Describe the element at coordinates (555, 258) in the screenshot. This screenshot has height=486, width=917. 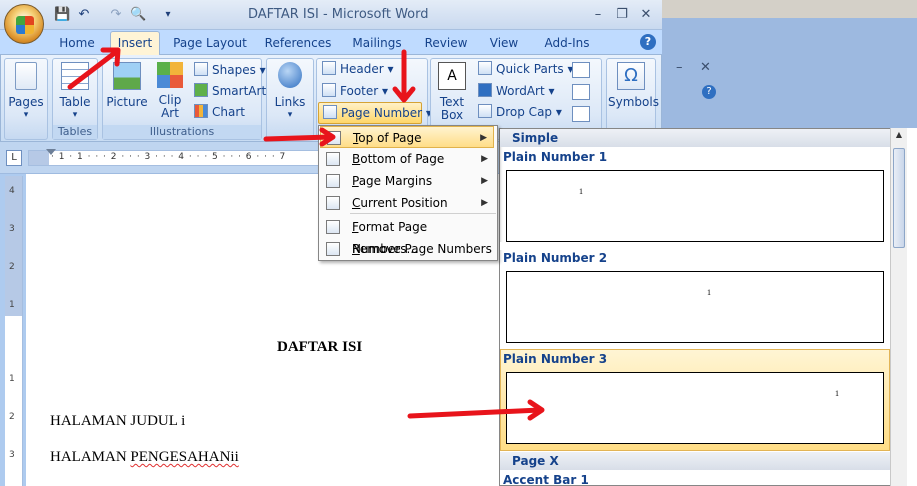
I see `gallery-item-label: Plain Number 2` at that location.